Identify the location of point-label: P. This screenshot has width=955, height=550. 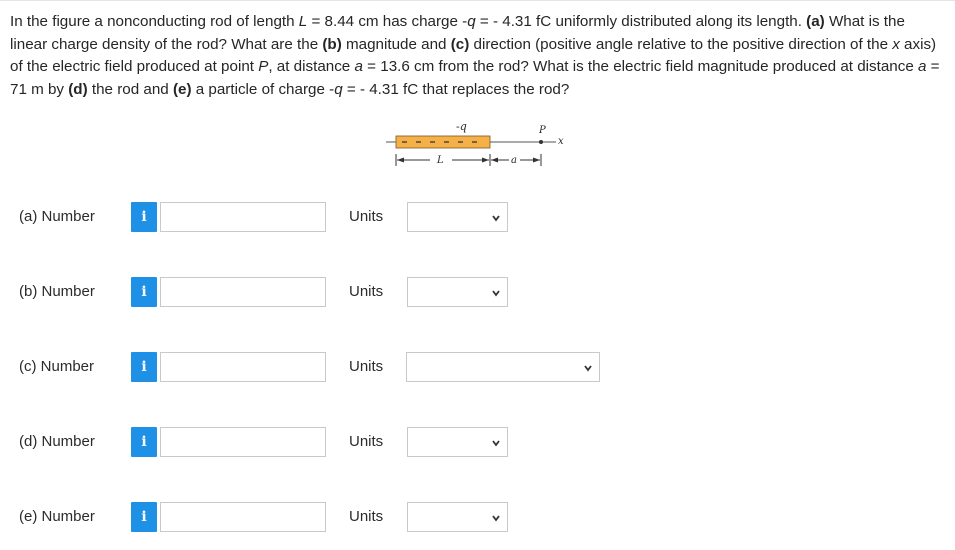
(542, 130).